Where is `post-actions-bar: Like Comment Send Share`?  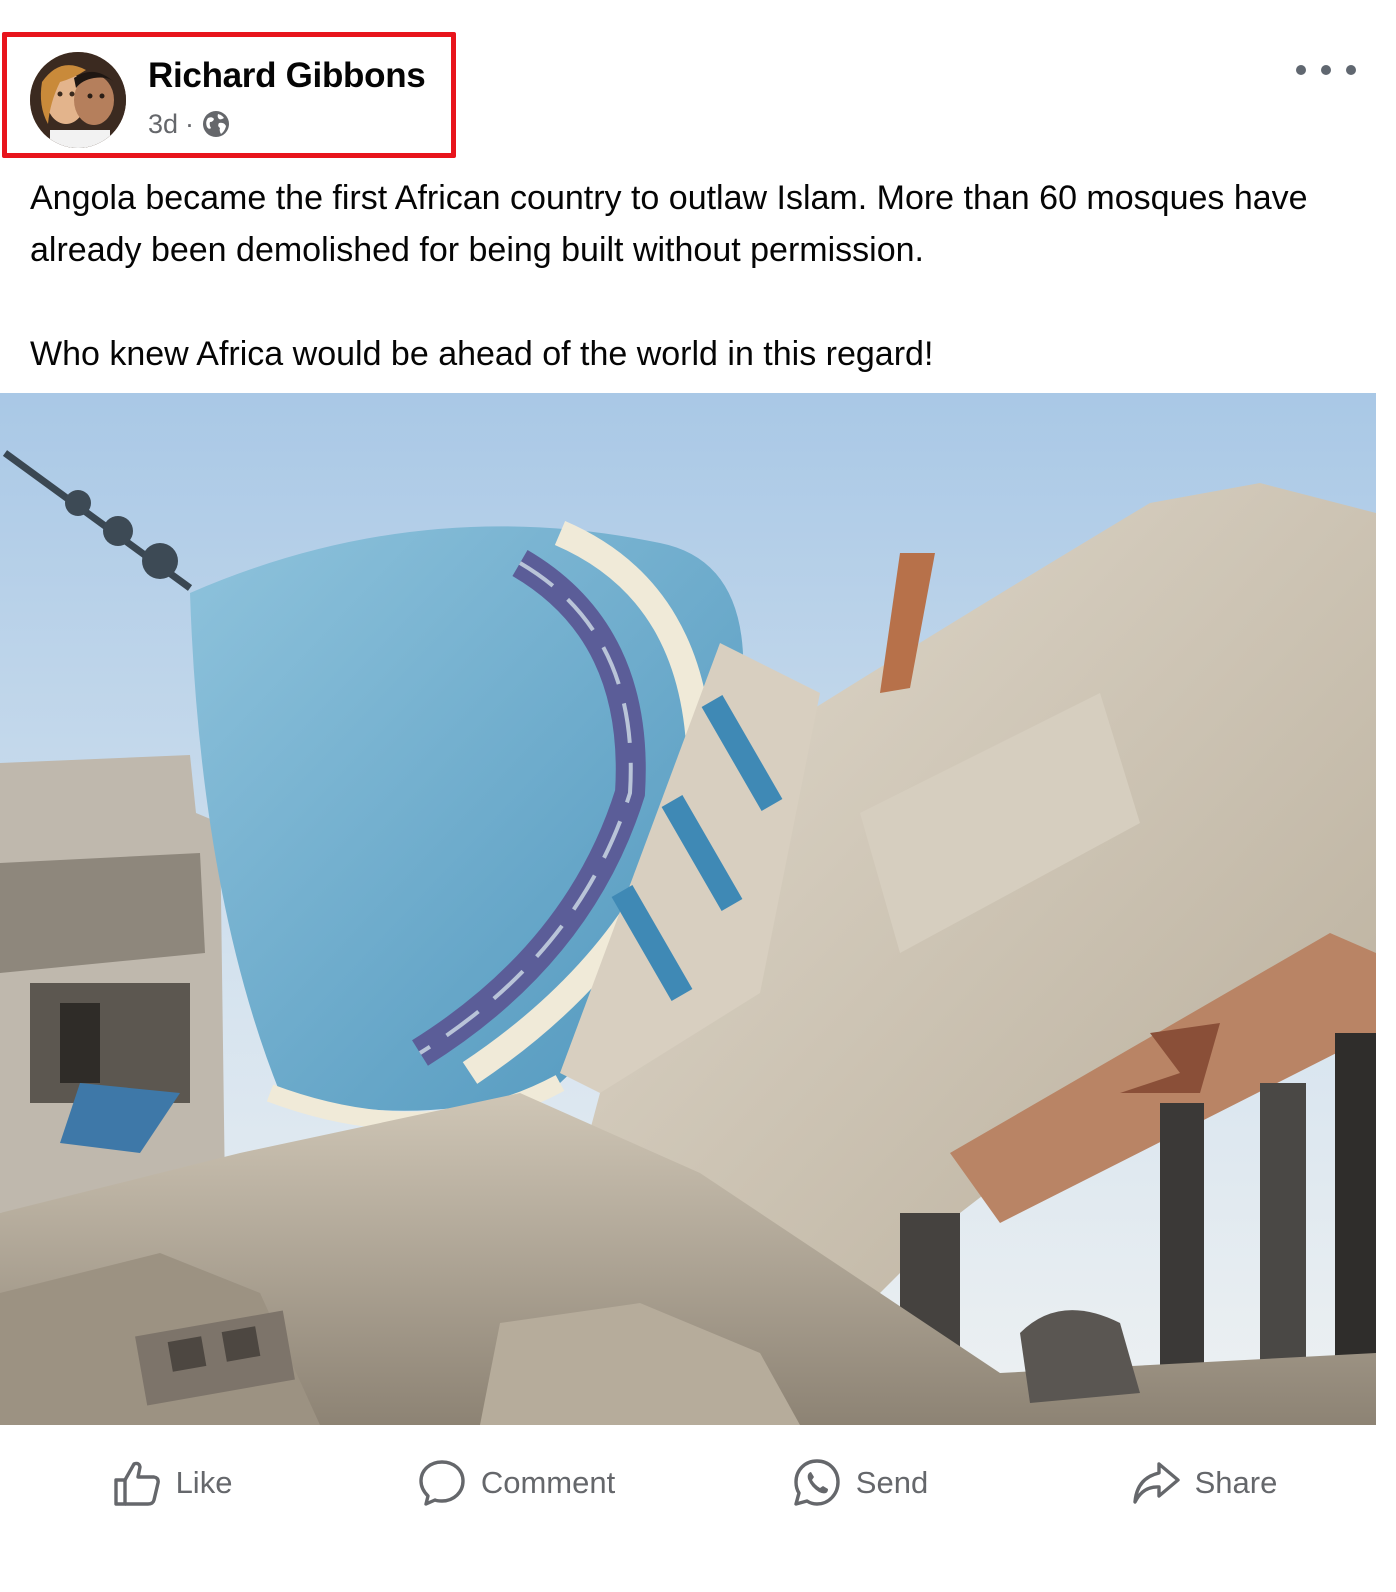 post-actions-bar: Like Comment Send Share is located at coordinates (688, 1483).